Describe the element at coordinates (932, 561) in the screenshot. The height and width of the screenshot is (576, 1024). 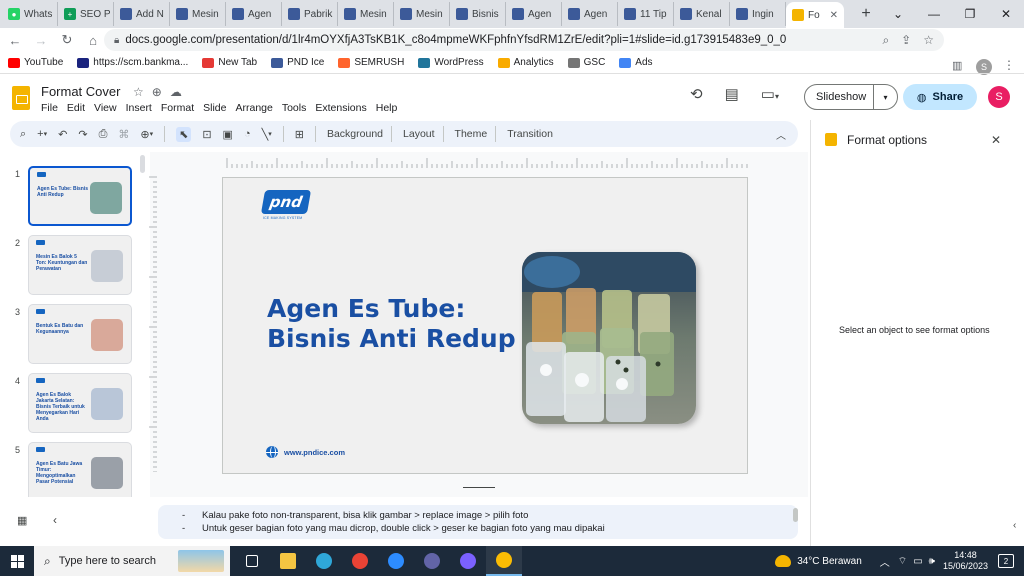
I see `volume-icon: 🕪︎` at that location.